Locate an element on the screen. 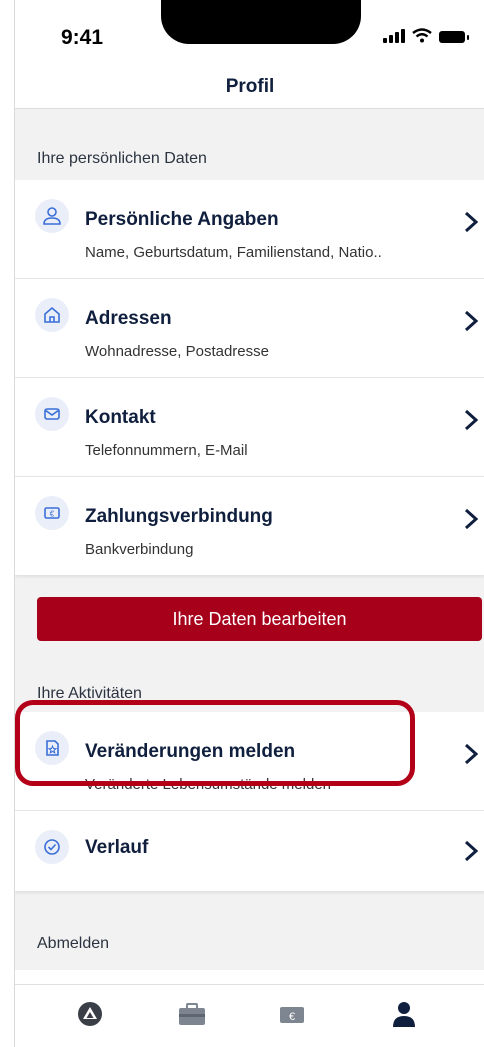  list-item-adressen: Adressen Wohnadresse, Postadresse is located at coordinates (249, 328).